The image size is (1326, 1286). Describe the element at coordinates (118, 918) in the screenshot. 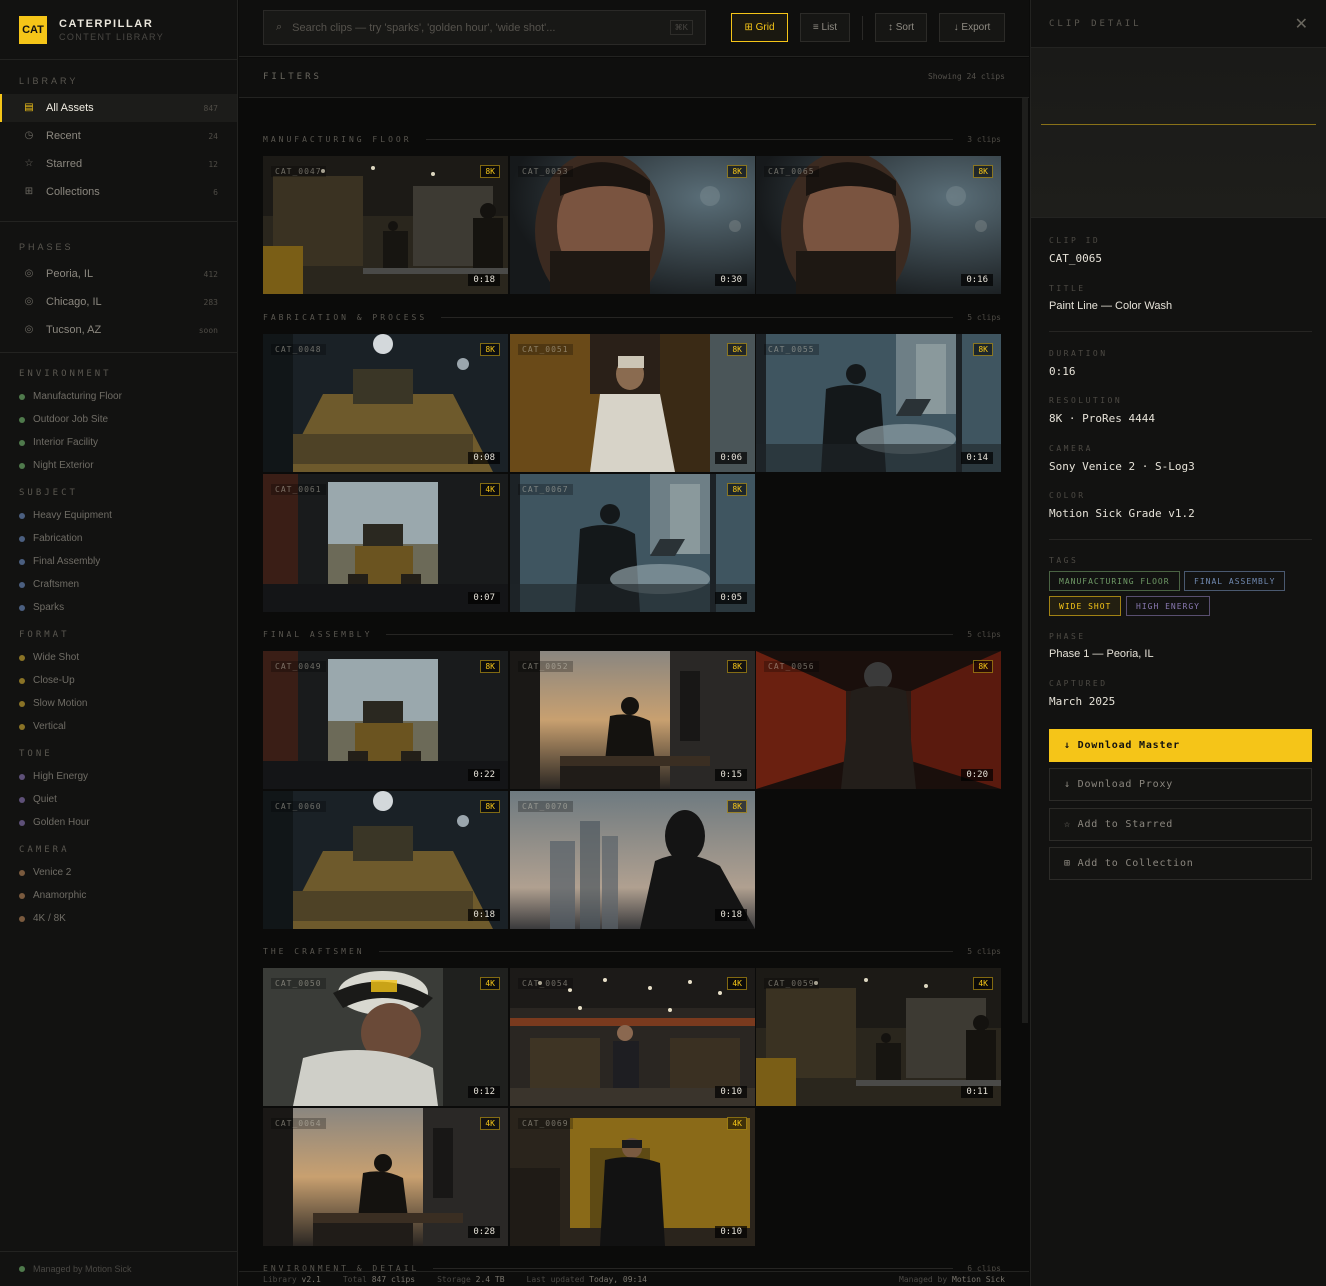

I see `tag-filter-item: 4K / 8K` at that location.